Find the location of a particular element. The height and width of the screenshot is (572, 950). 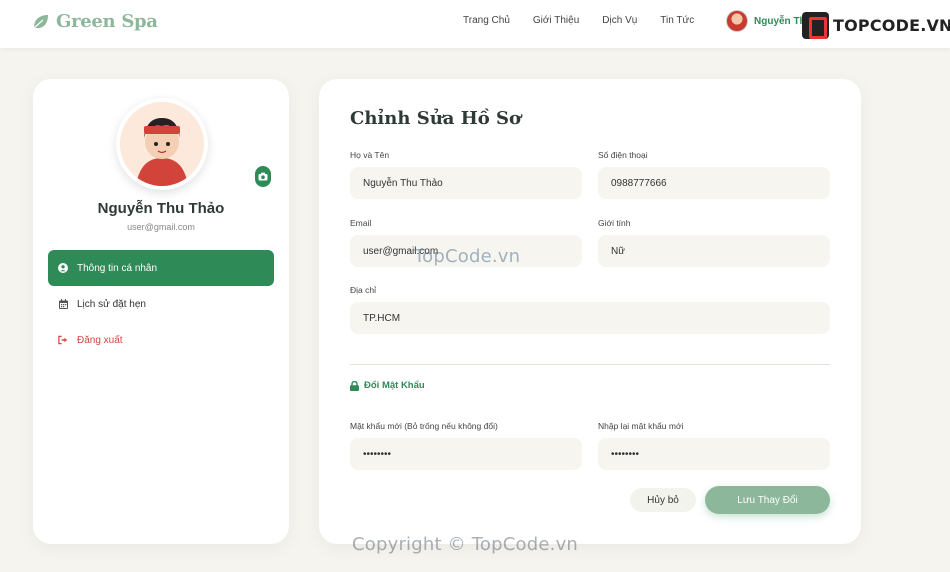

change-password-heading: Đổi Mật Khẩu is located at coordinates (387, 385).